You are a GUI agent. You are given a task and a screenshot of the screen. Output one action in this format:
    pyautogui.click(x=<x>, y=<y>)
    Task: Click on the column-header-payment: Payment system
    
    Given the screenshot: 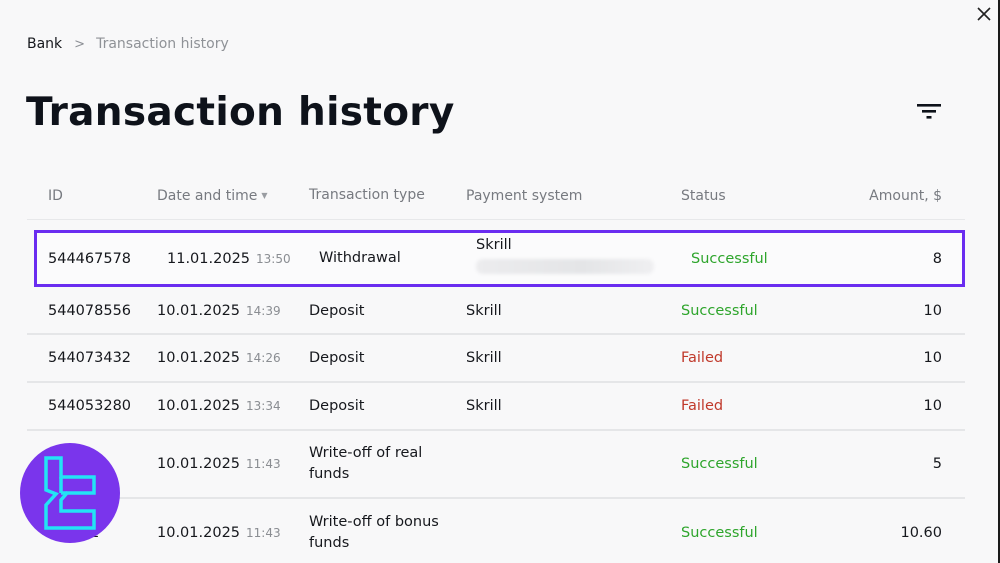 What is the action you would take?
    pyautogui.click(x=573, y=196)
    